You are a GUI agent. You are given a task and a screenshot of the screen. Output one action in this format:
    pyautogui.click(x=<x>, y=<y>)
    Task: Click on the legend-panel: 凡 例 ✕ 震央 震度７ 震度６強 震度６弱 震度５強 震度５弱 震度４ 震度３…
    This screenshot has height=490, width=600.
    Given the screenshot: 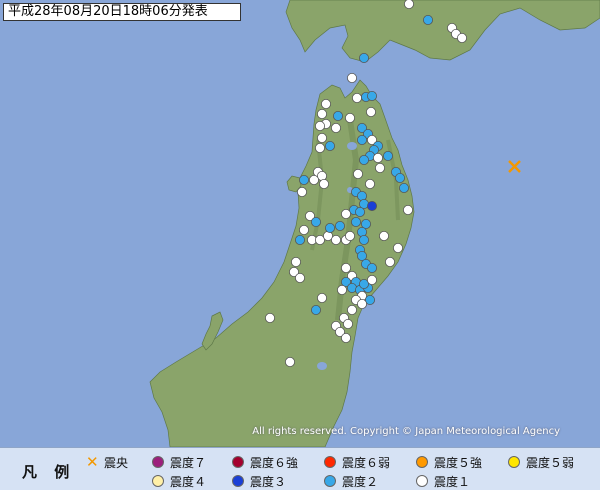 What is the action you would take?
    pyautogui.click(x=300, y=468)
    